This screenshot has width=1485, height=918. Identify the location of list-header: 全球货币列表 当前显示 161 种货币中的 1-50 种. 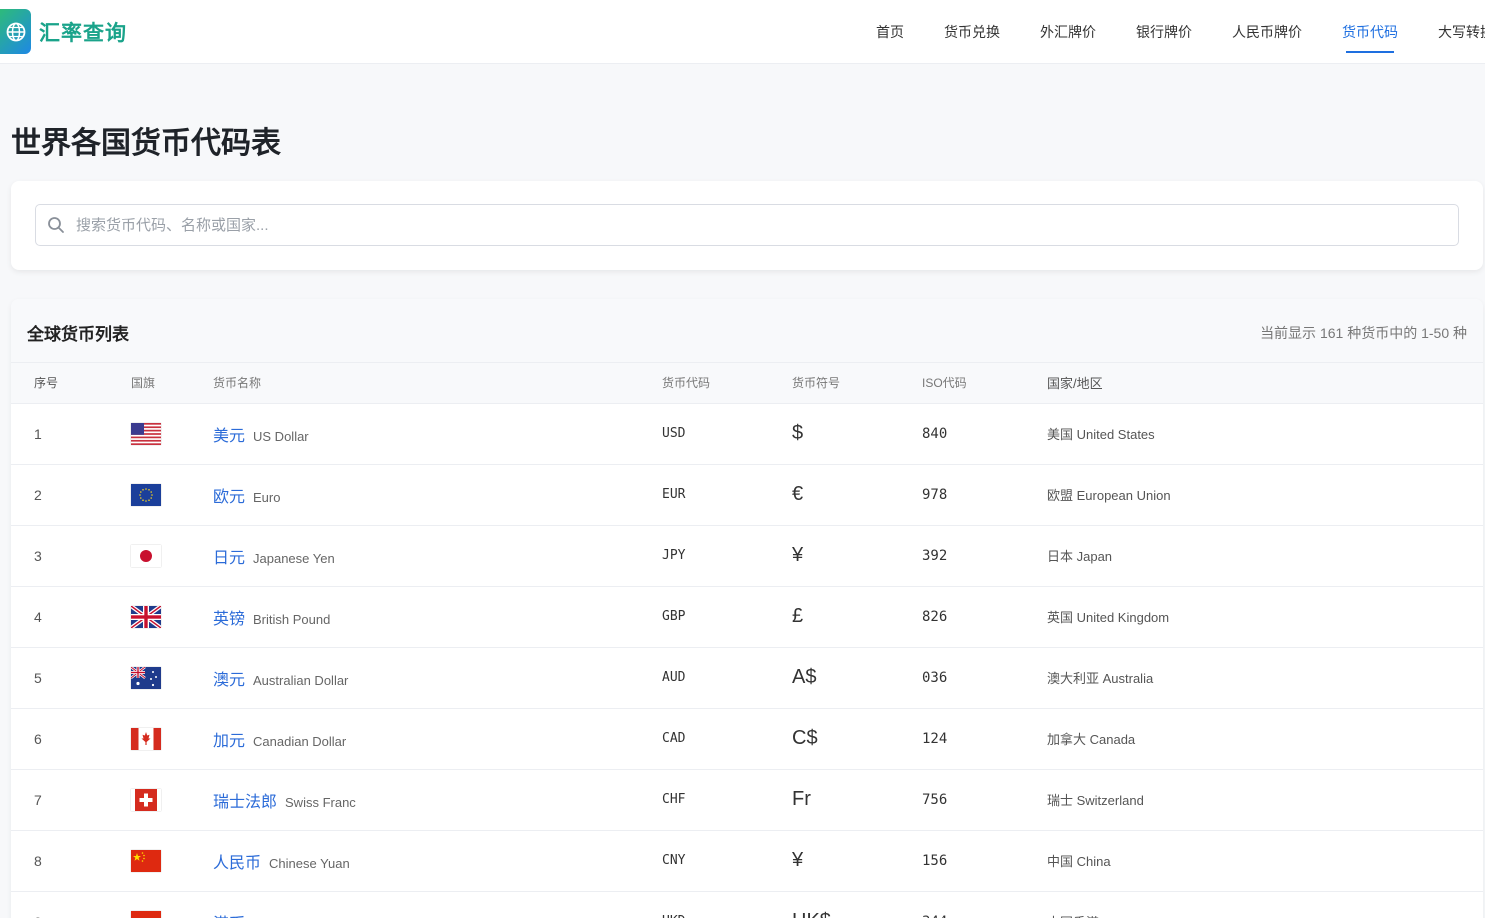
(747, 331).